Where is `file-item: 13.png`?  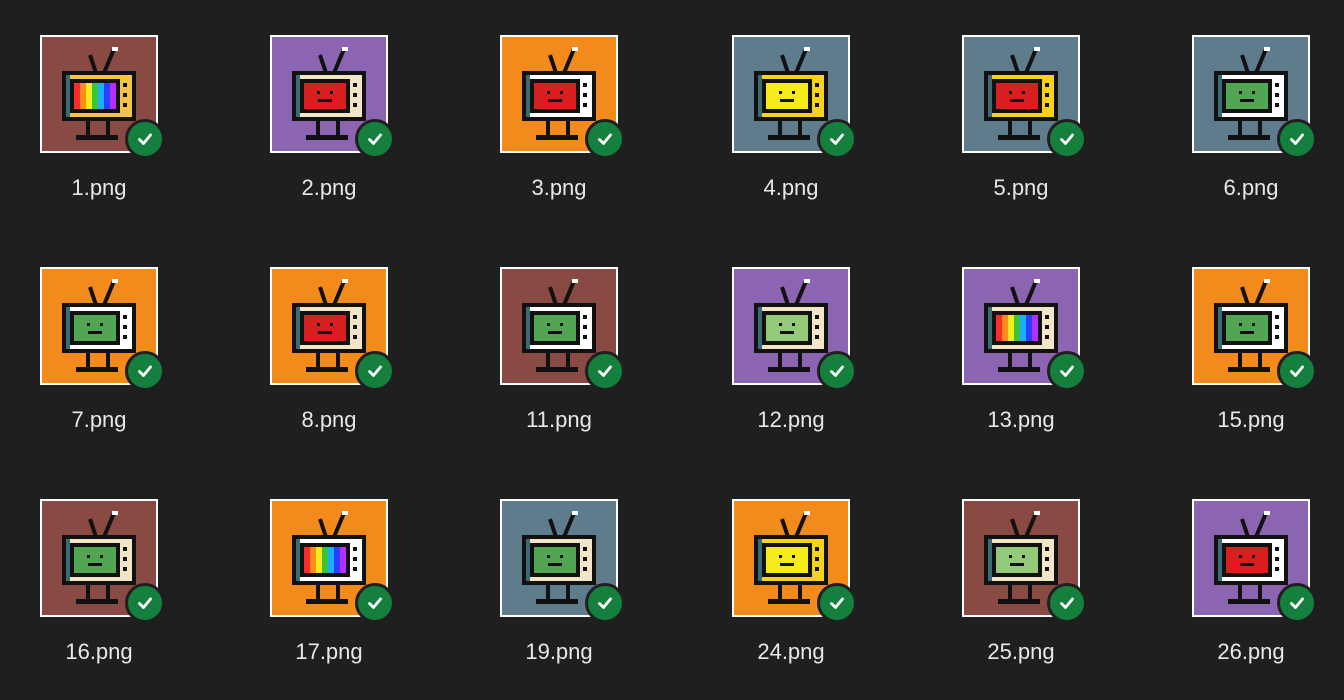 file-item: 13.png is located at coordinates (1042, 357).